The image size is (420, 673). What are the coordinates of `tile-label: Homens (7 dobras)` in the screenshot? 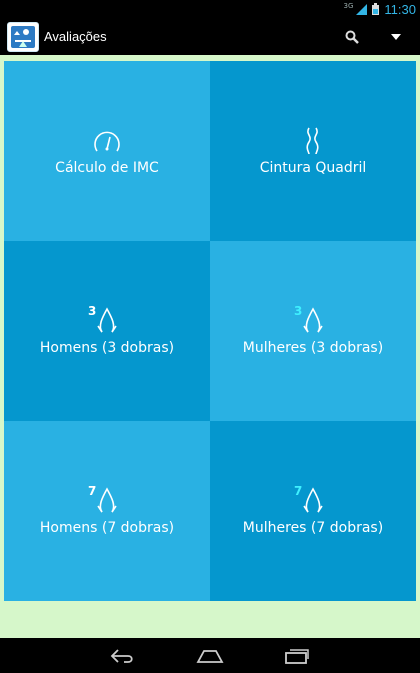 It's located at (107, 528).